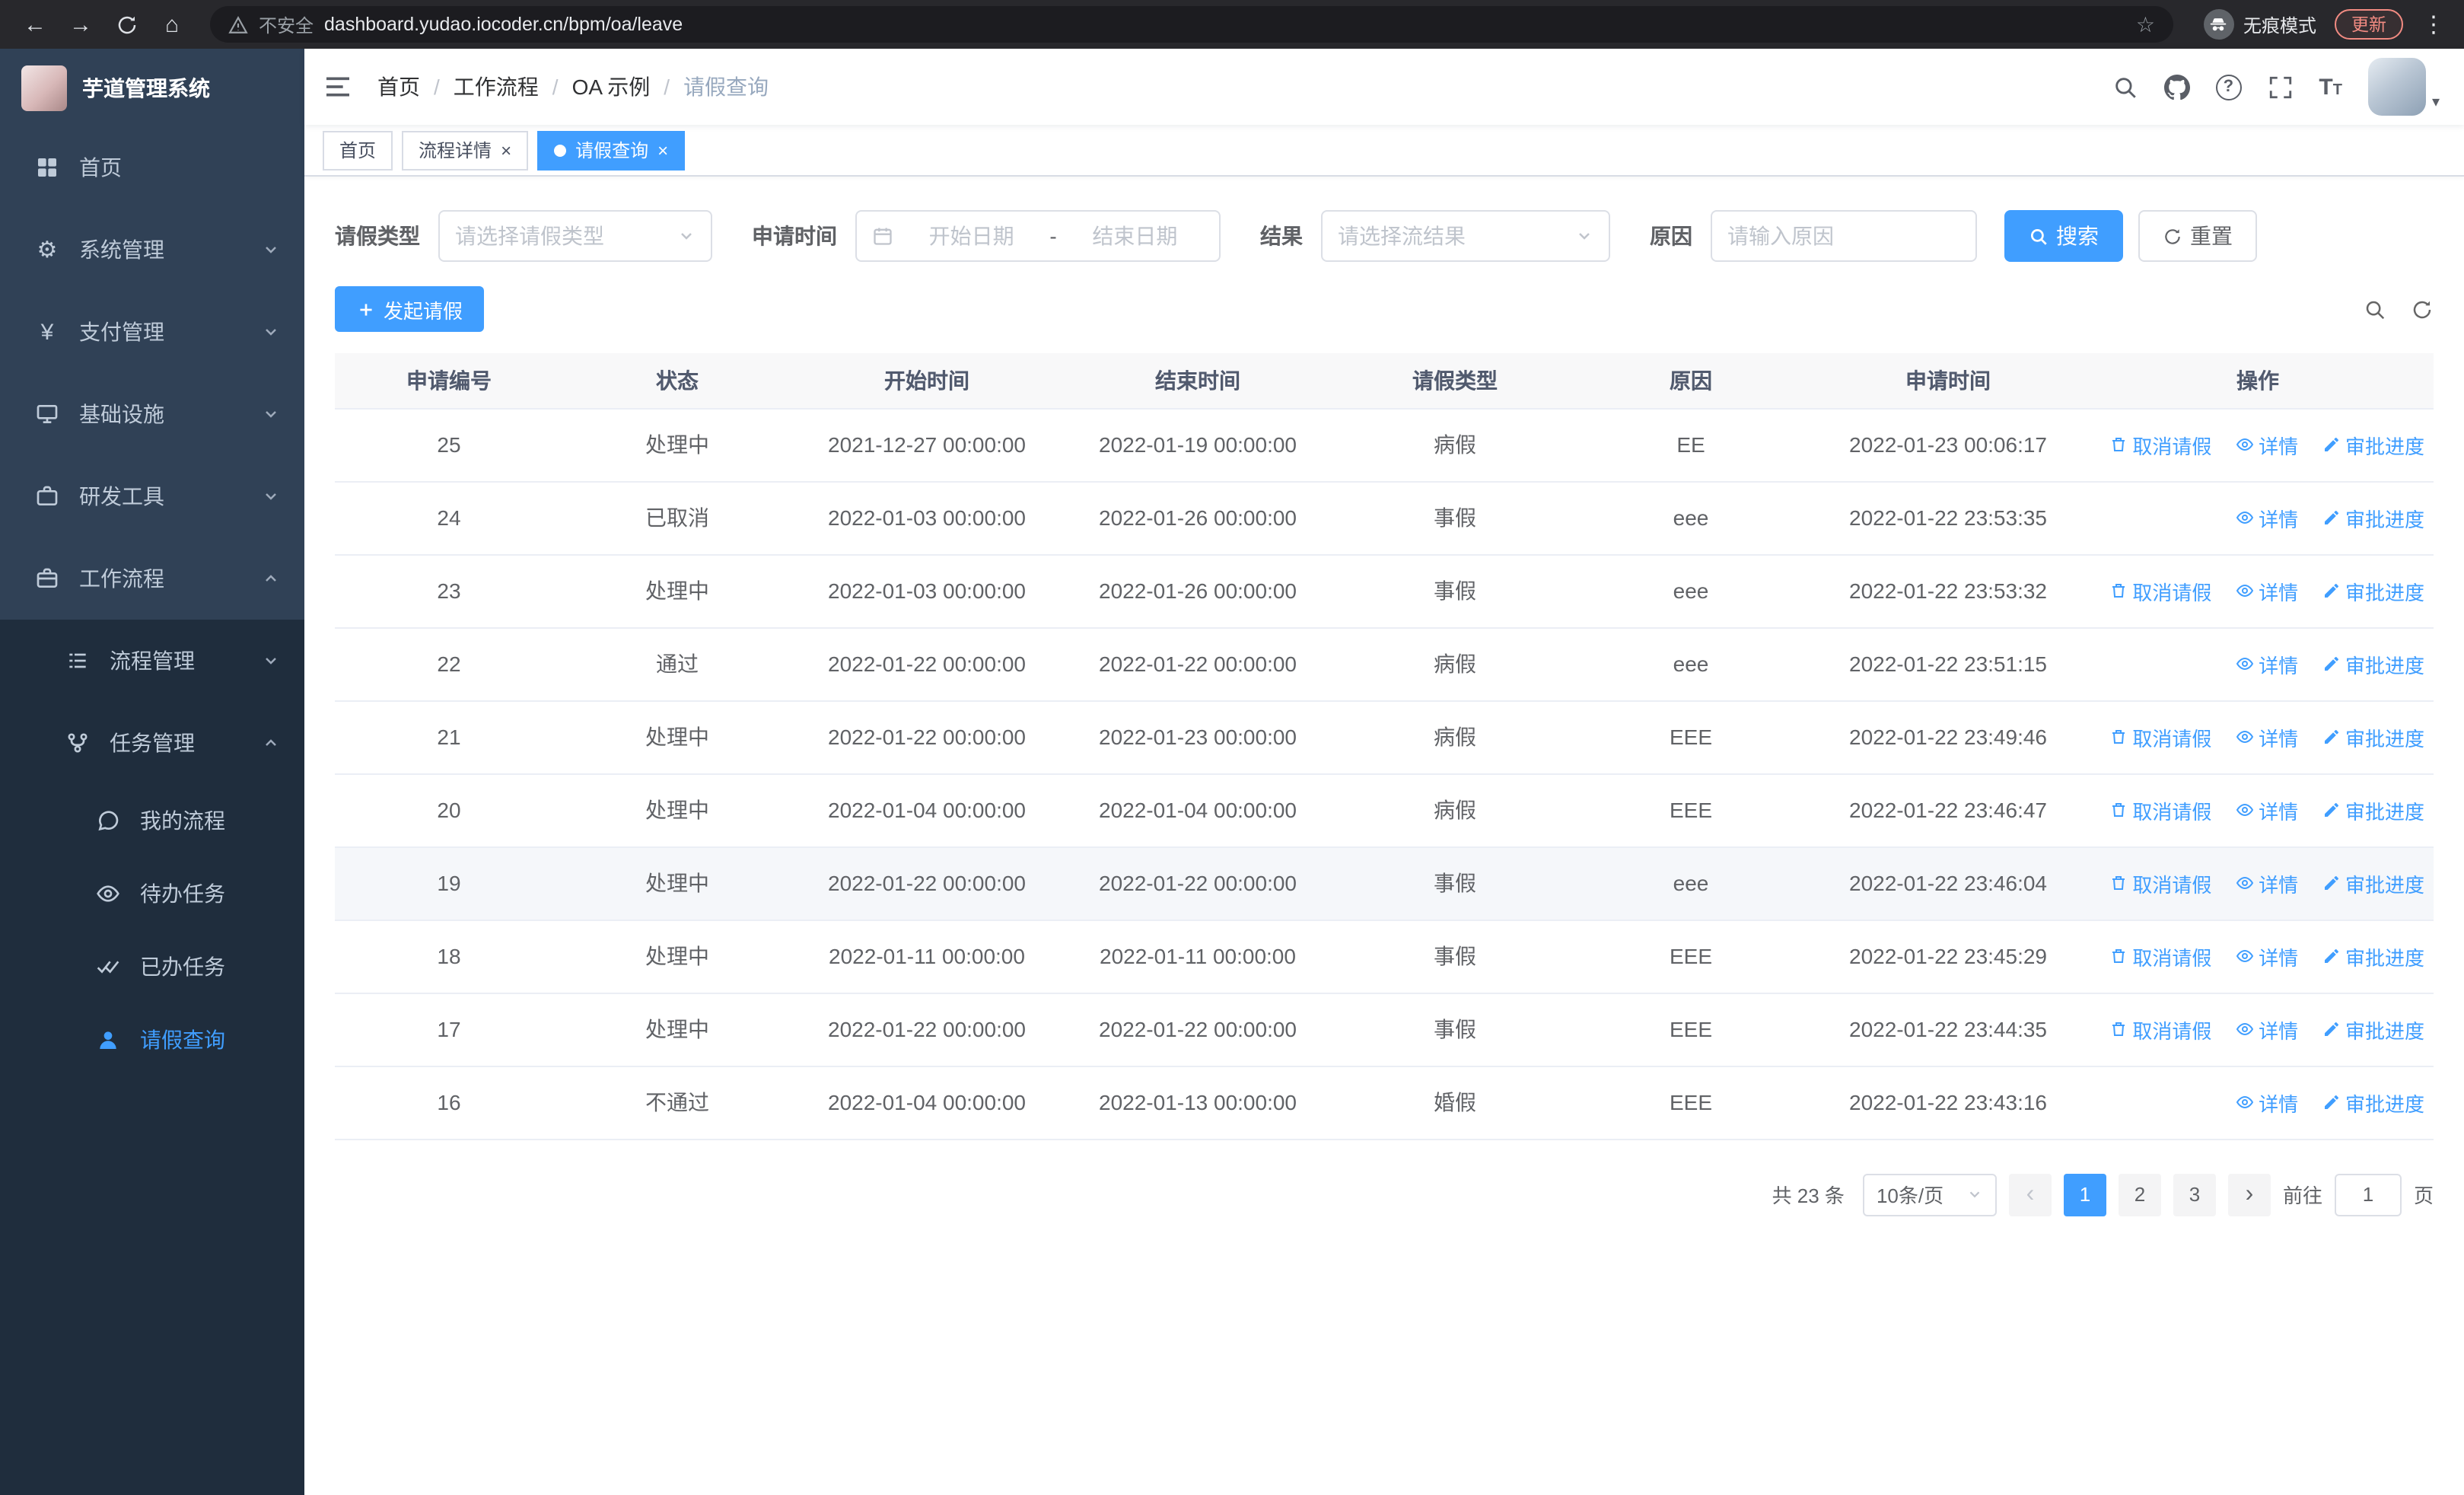  I want to click on breadcrumb-oa-example: OA 示例, so click(611, 87).